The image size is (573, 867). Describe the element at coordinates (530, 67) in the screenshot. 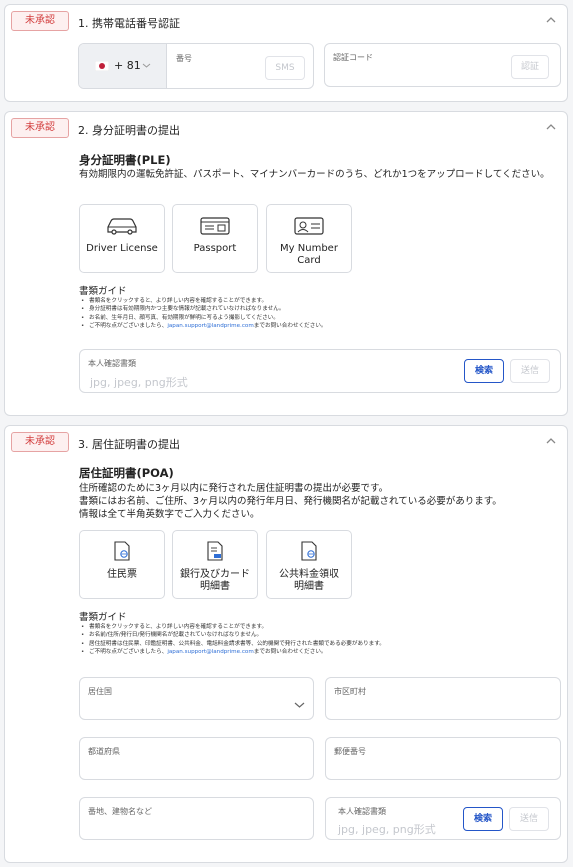

I see `verify-button: 認証` at that location.